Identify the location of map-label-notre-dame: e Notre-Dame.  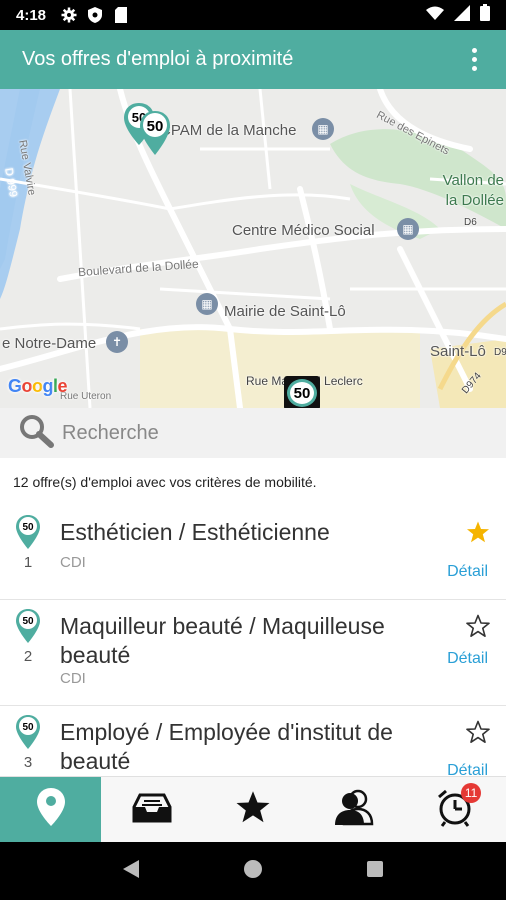
(49, 343).